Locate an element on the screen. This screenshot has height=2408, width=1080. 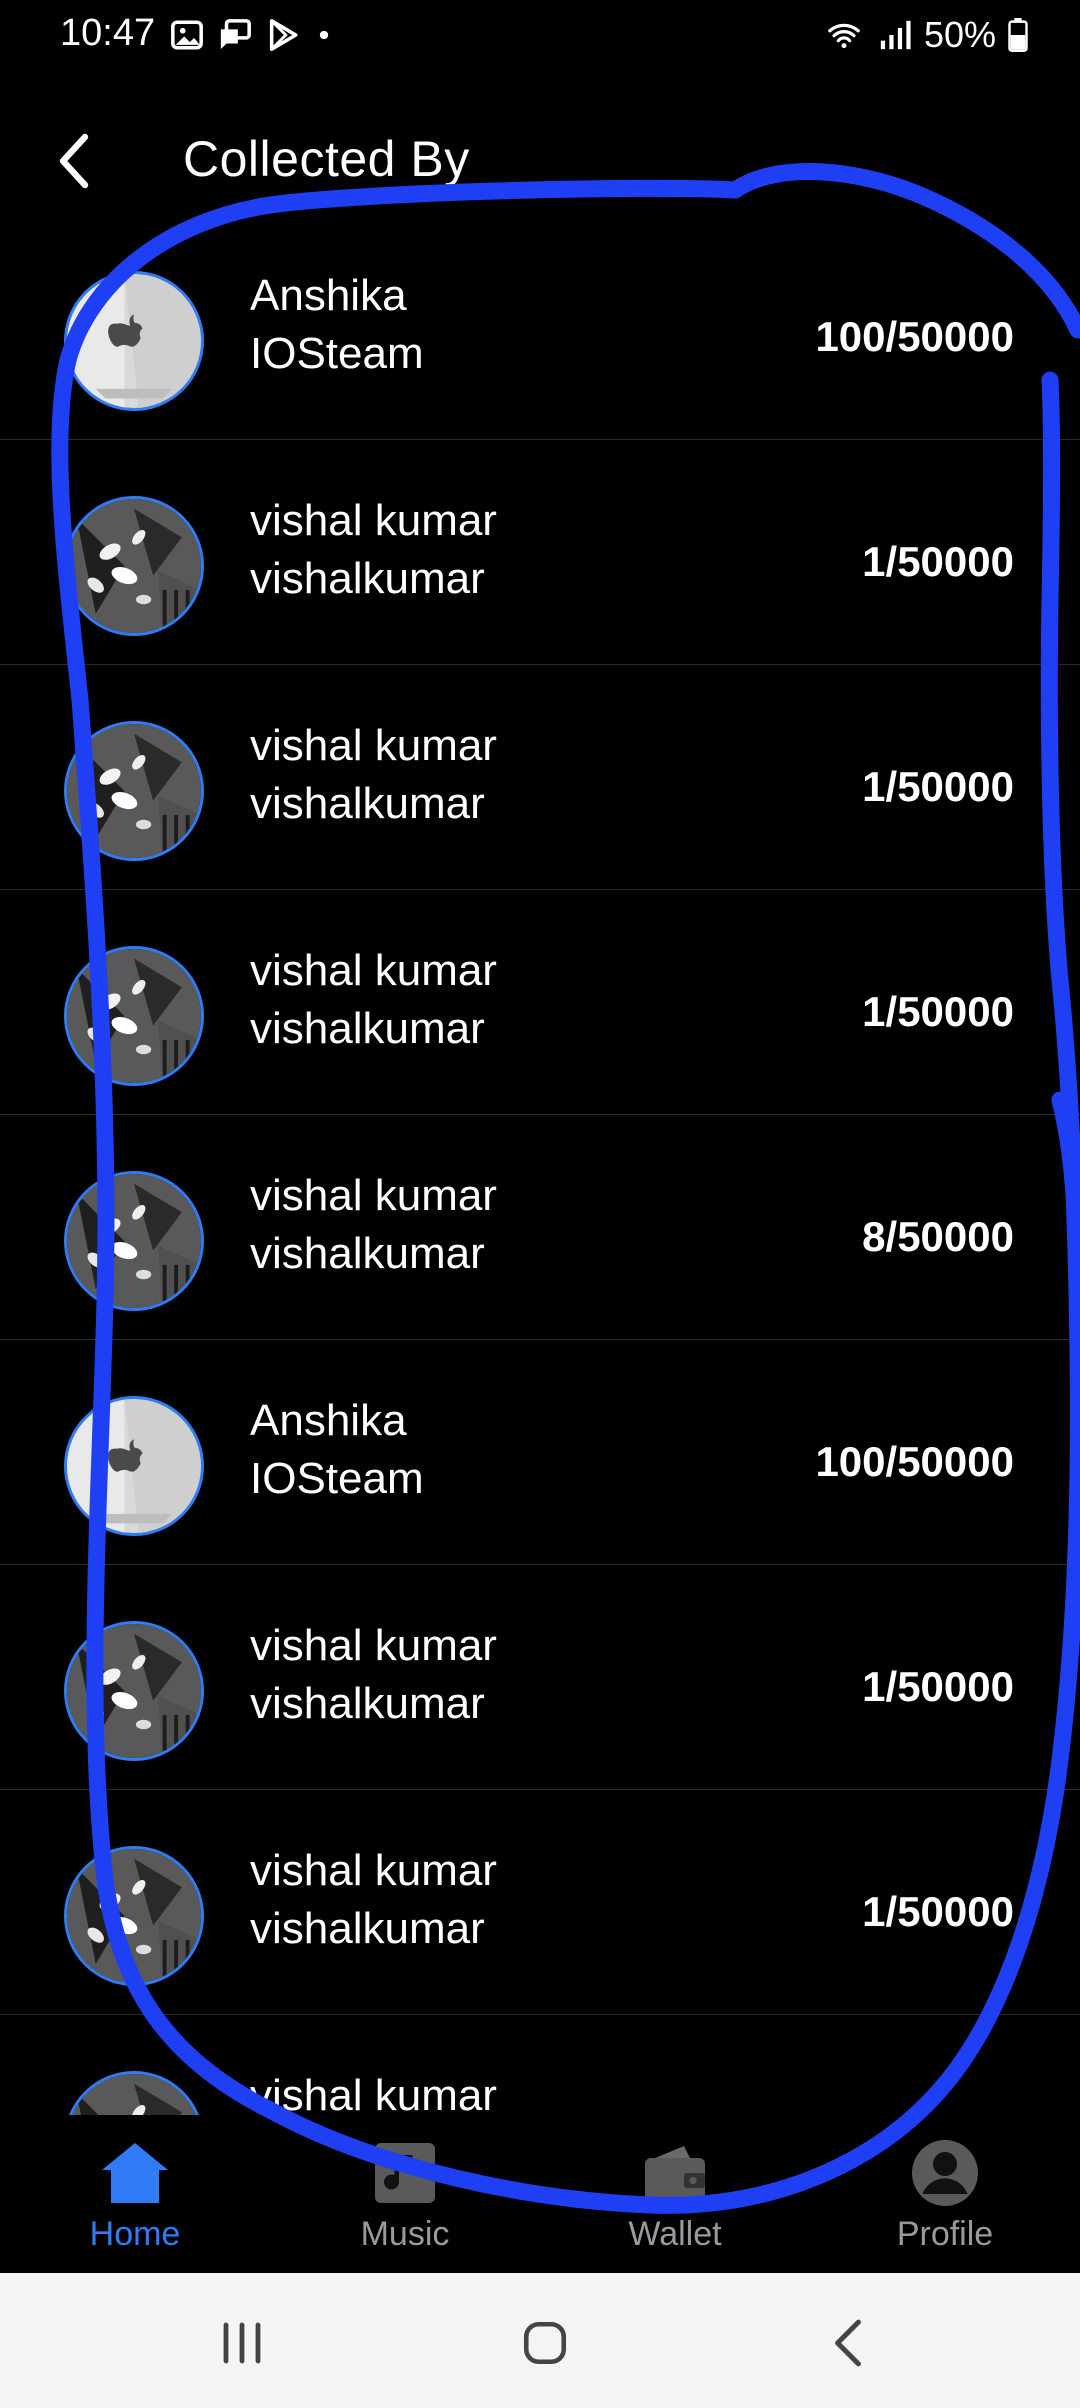
nav-home: Home is located at coordinates (135, 2194).